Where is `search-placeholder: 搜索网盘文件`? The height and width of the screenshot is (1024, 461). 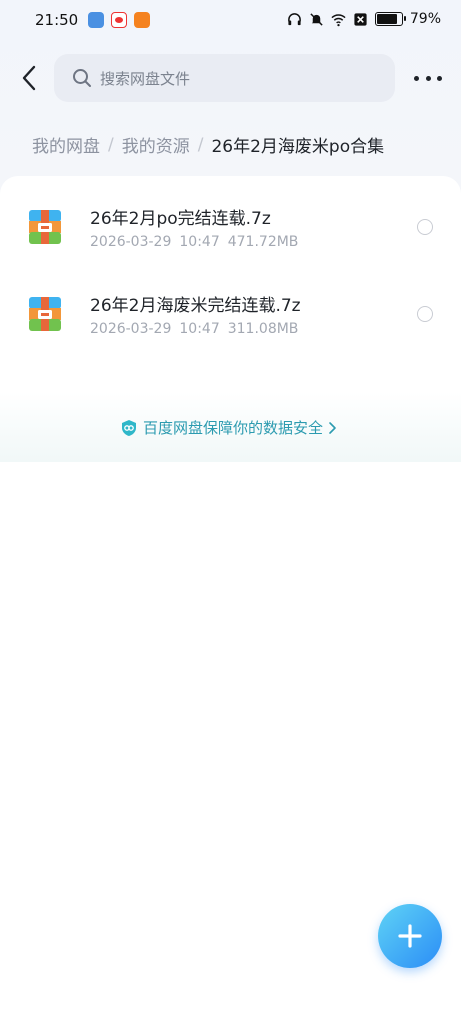 search-placeholder: 搜索网盘文件 is located at coordinates (145, 78).